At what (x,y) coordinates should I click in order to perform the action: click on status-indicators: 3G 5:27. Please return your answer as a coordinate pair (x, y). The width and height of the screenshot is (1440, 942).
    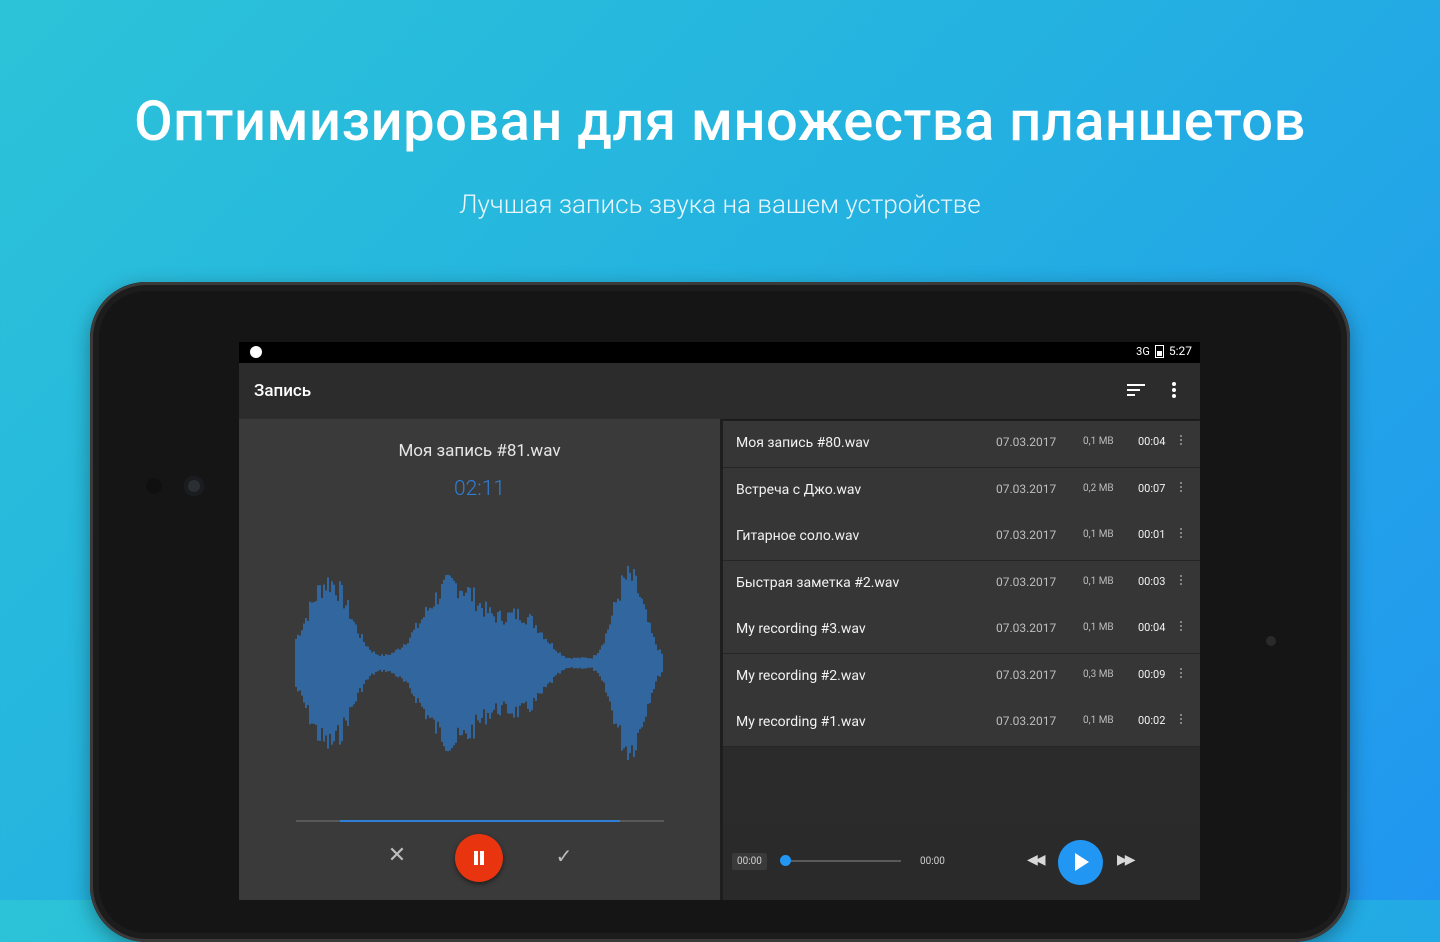
    Looking at the image, I should click on (1164, 351).